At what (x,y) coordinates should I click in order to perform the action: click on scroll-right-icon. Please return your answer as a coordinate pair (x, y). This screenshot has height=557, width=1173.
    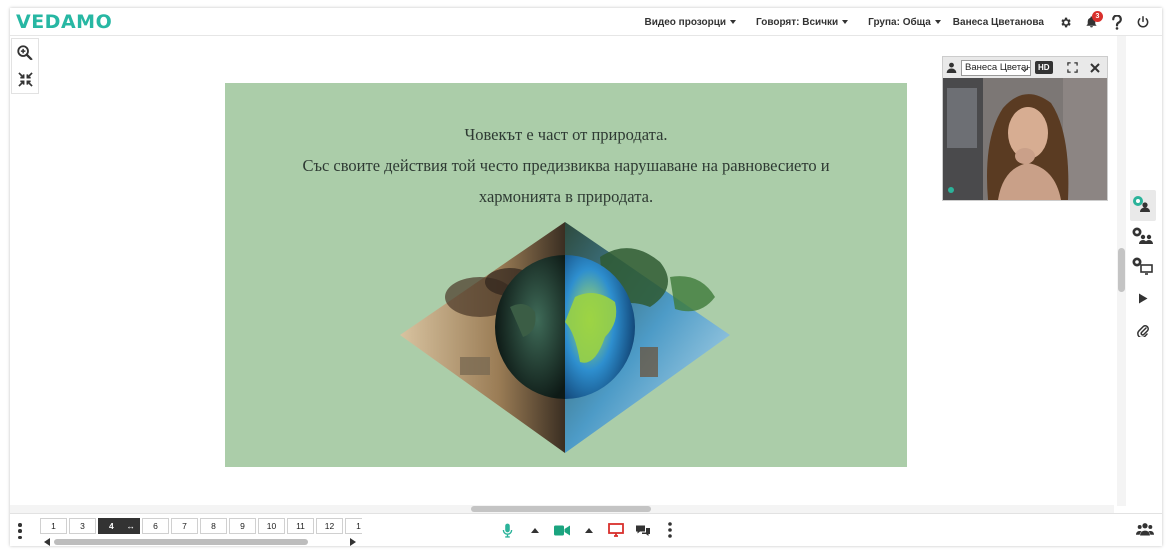
    Looking at the image, I should click on (353, 542).